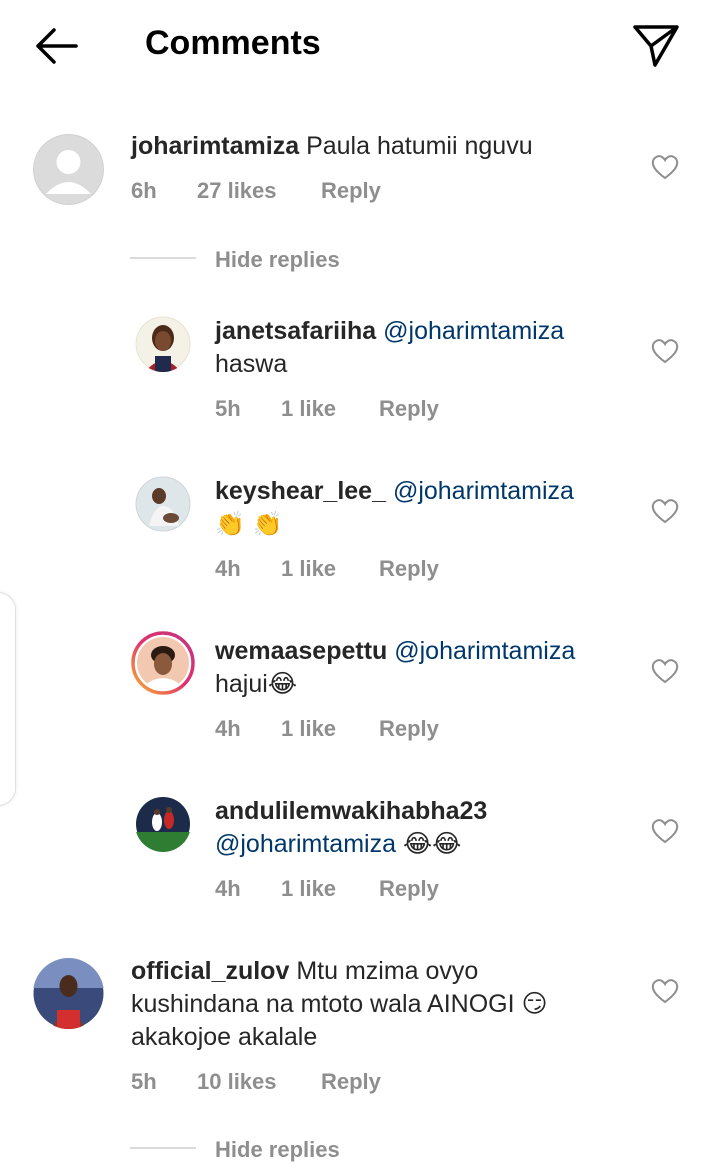 Image resolution: width=720 pixels, height=1175 pixels. What do you see at coordinates (144, 190) in the screenshot?
I see `comment-time: 6h` at bounding box center [144, 190].